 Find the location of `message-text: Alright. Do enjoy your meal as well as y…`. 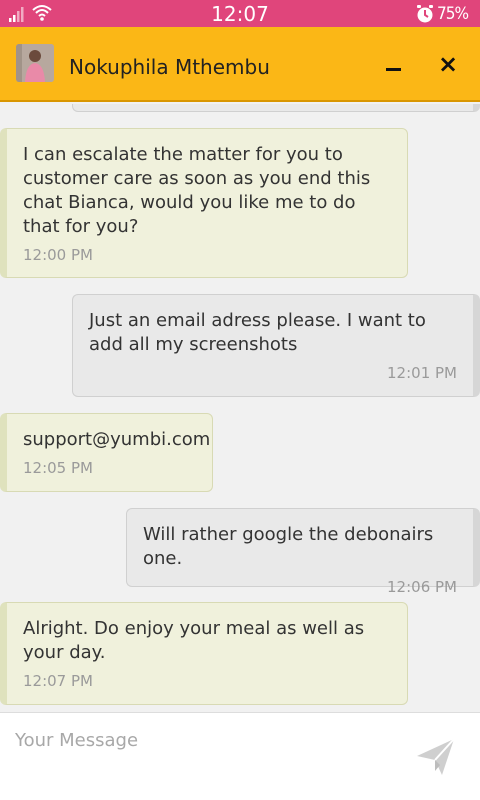

message-text: Alright. Do enjoy your meal as well as y… is located at coordinates (194, 640).